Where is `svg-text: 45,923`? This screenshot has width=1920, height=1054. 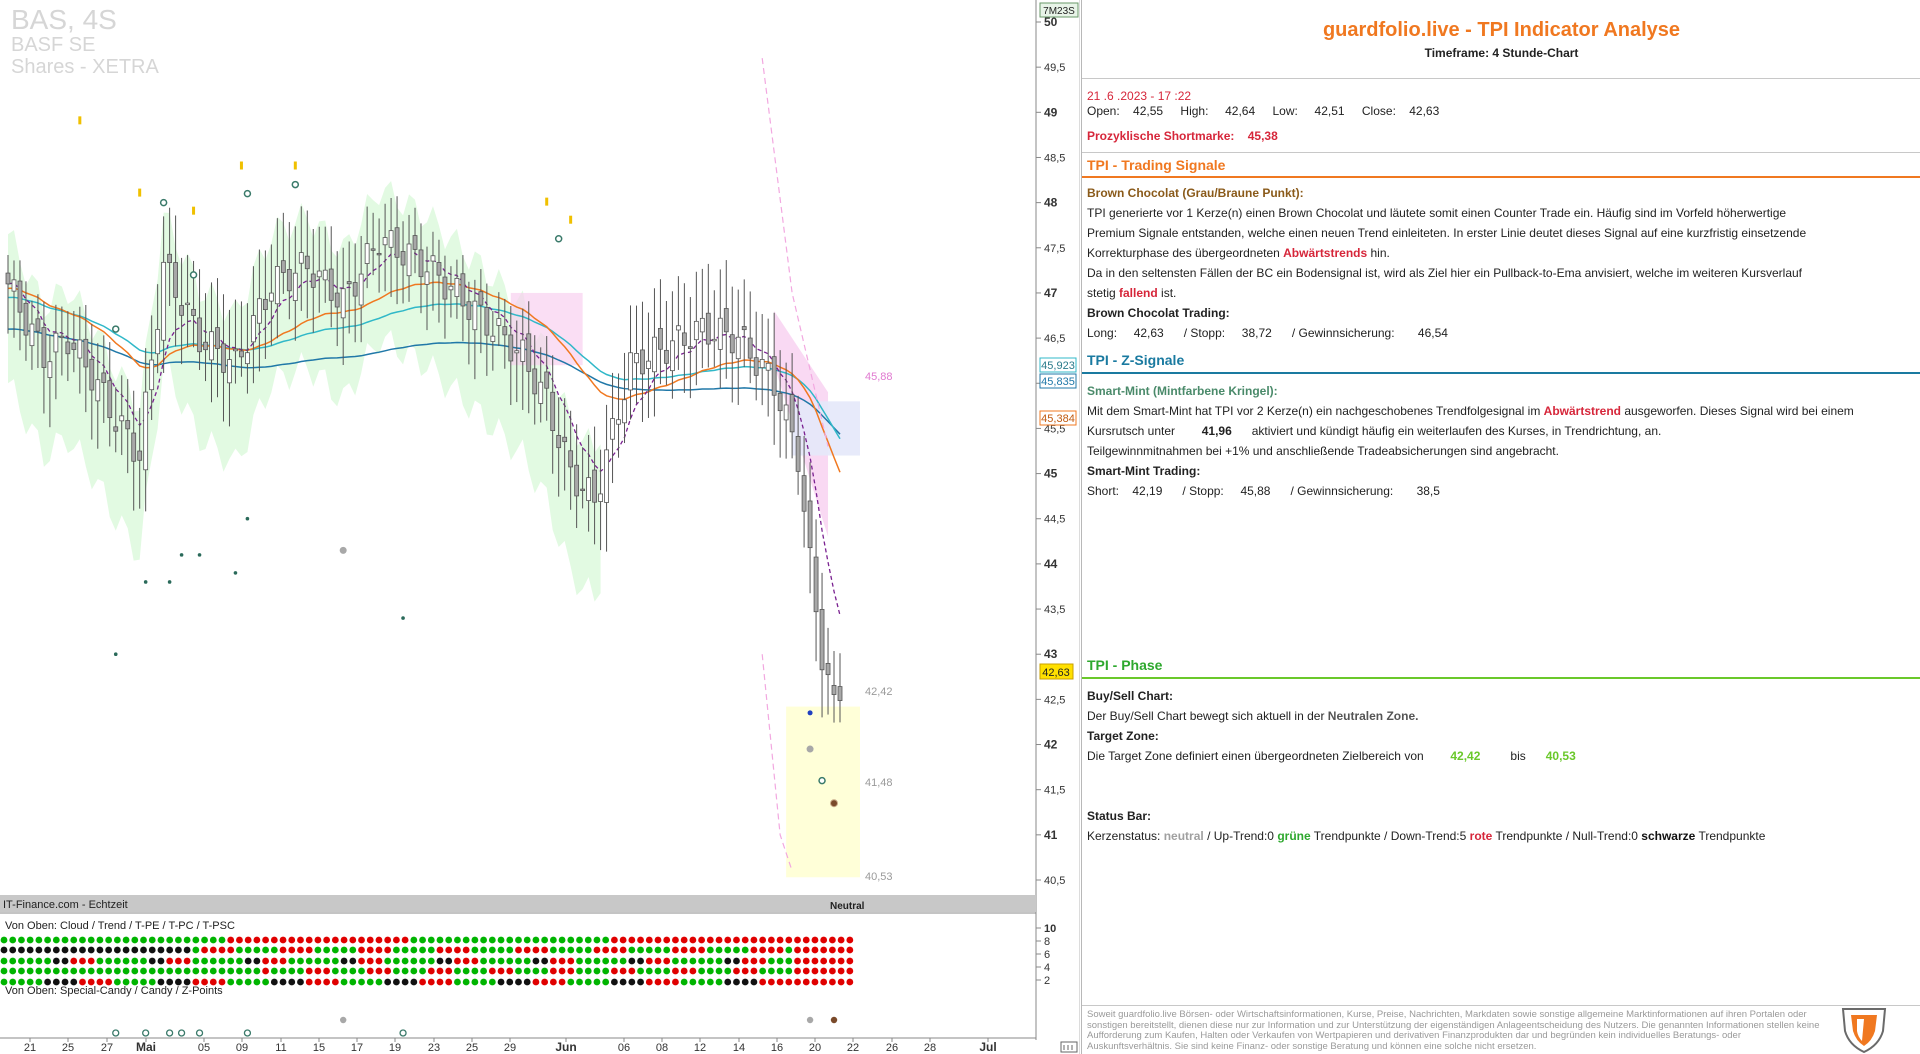
svg-text: 45,923 is located at coordinates (1058, 366).